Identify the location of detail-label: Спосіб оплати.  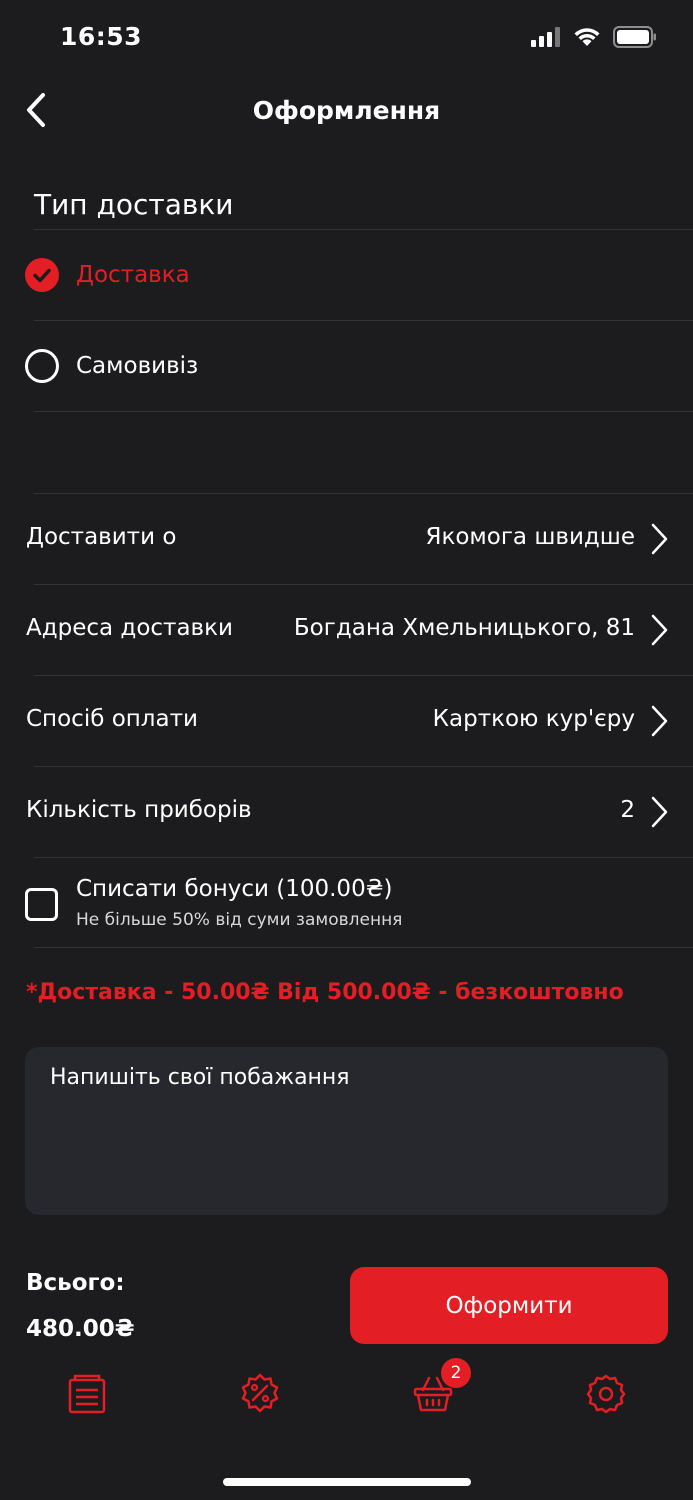
(112, 719).